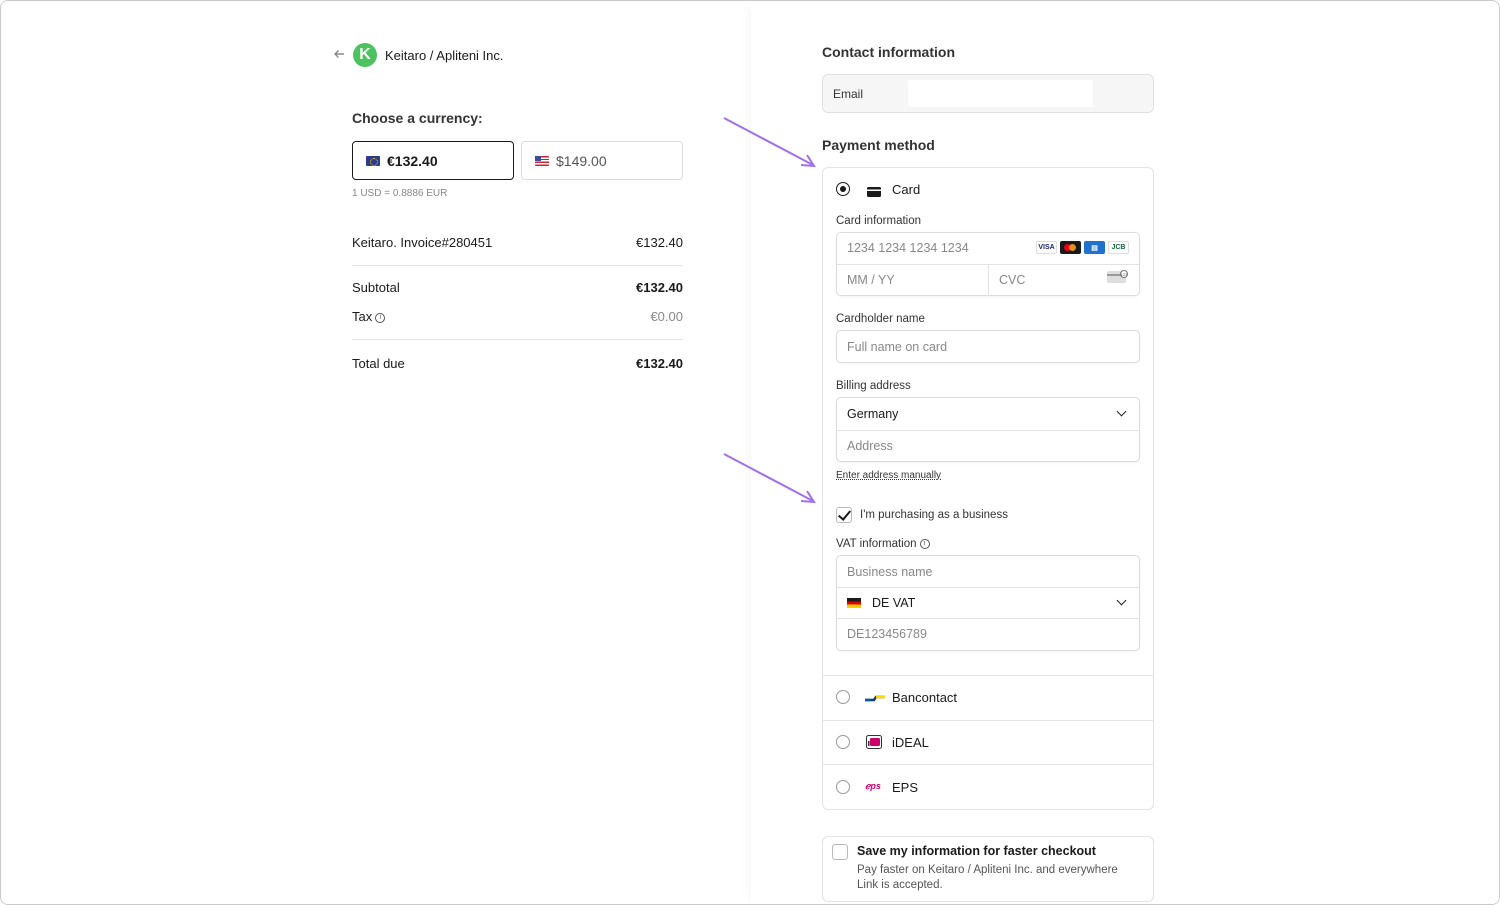 The image size is (1500, 905). Describe the element at coordinates (875, 700) in the screenshot. I see `bancontact-icon` at that location.